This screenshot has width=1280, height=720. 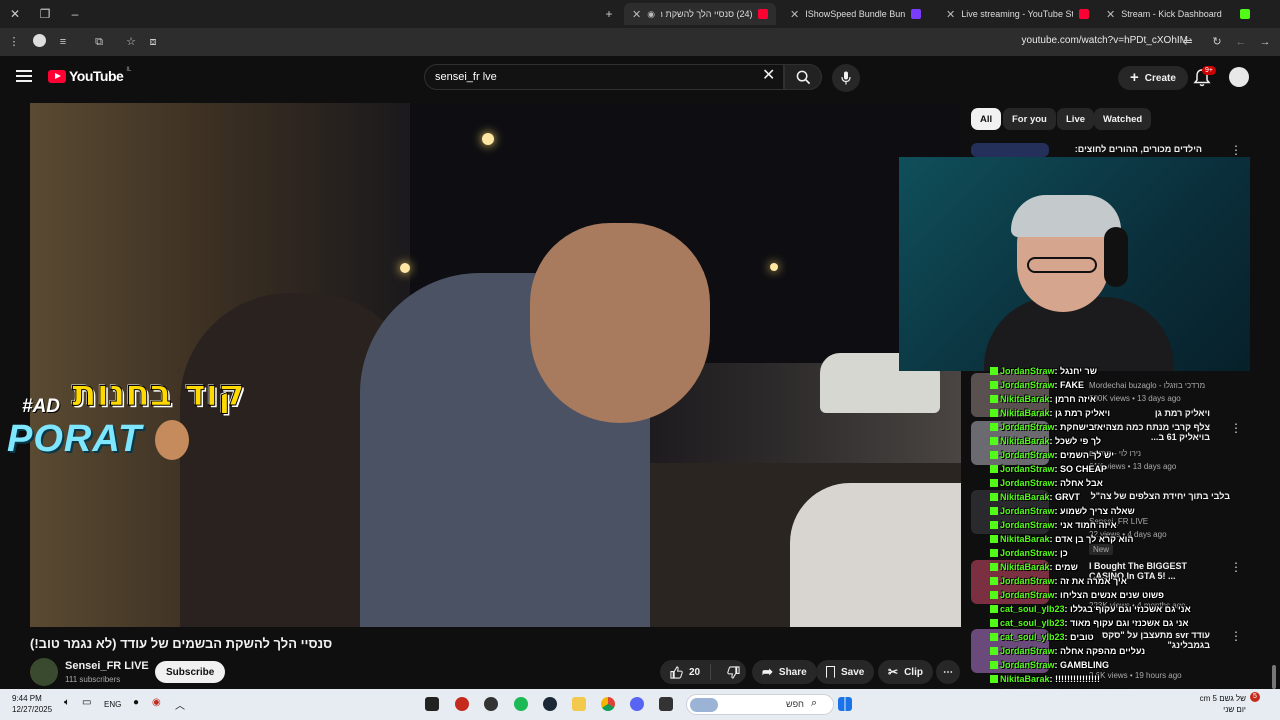 I want to click on security-tray-icon: ◉, so click(x=159, y=704).